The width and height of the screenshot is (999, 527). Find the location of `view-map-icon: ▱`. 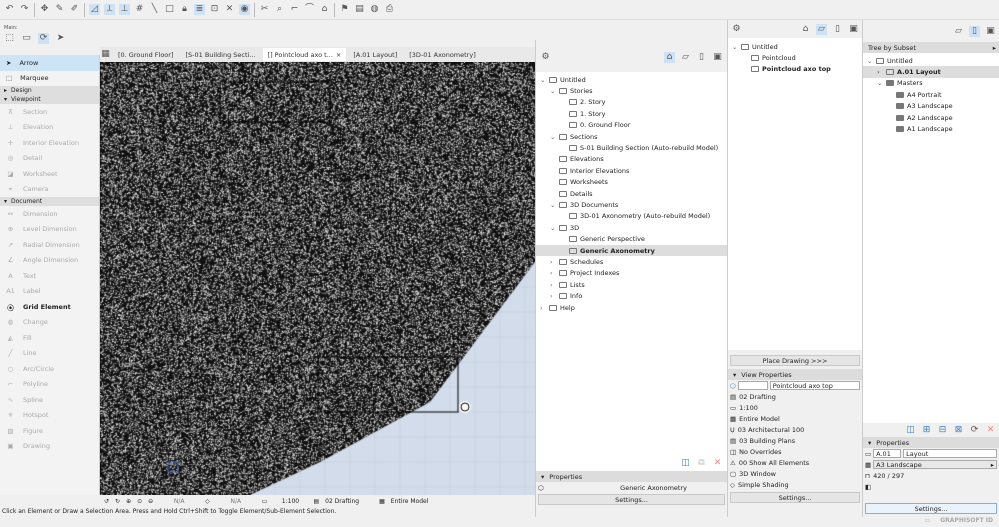

view-map-icon: ▱ is located at coordinates (685, 57).